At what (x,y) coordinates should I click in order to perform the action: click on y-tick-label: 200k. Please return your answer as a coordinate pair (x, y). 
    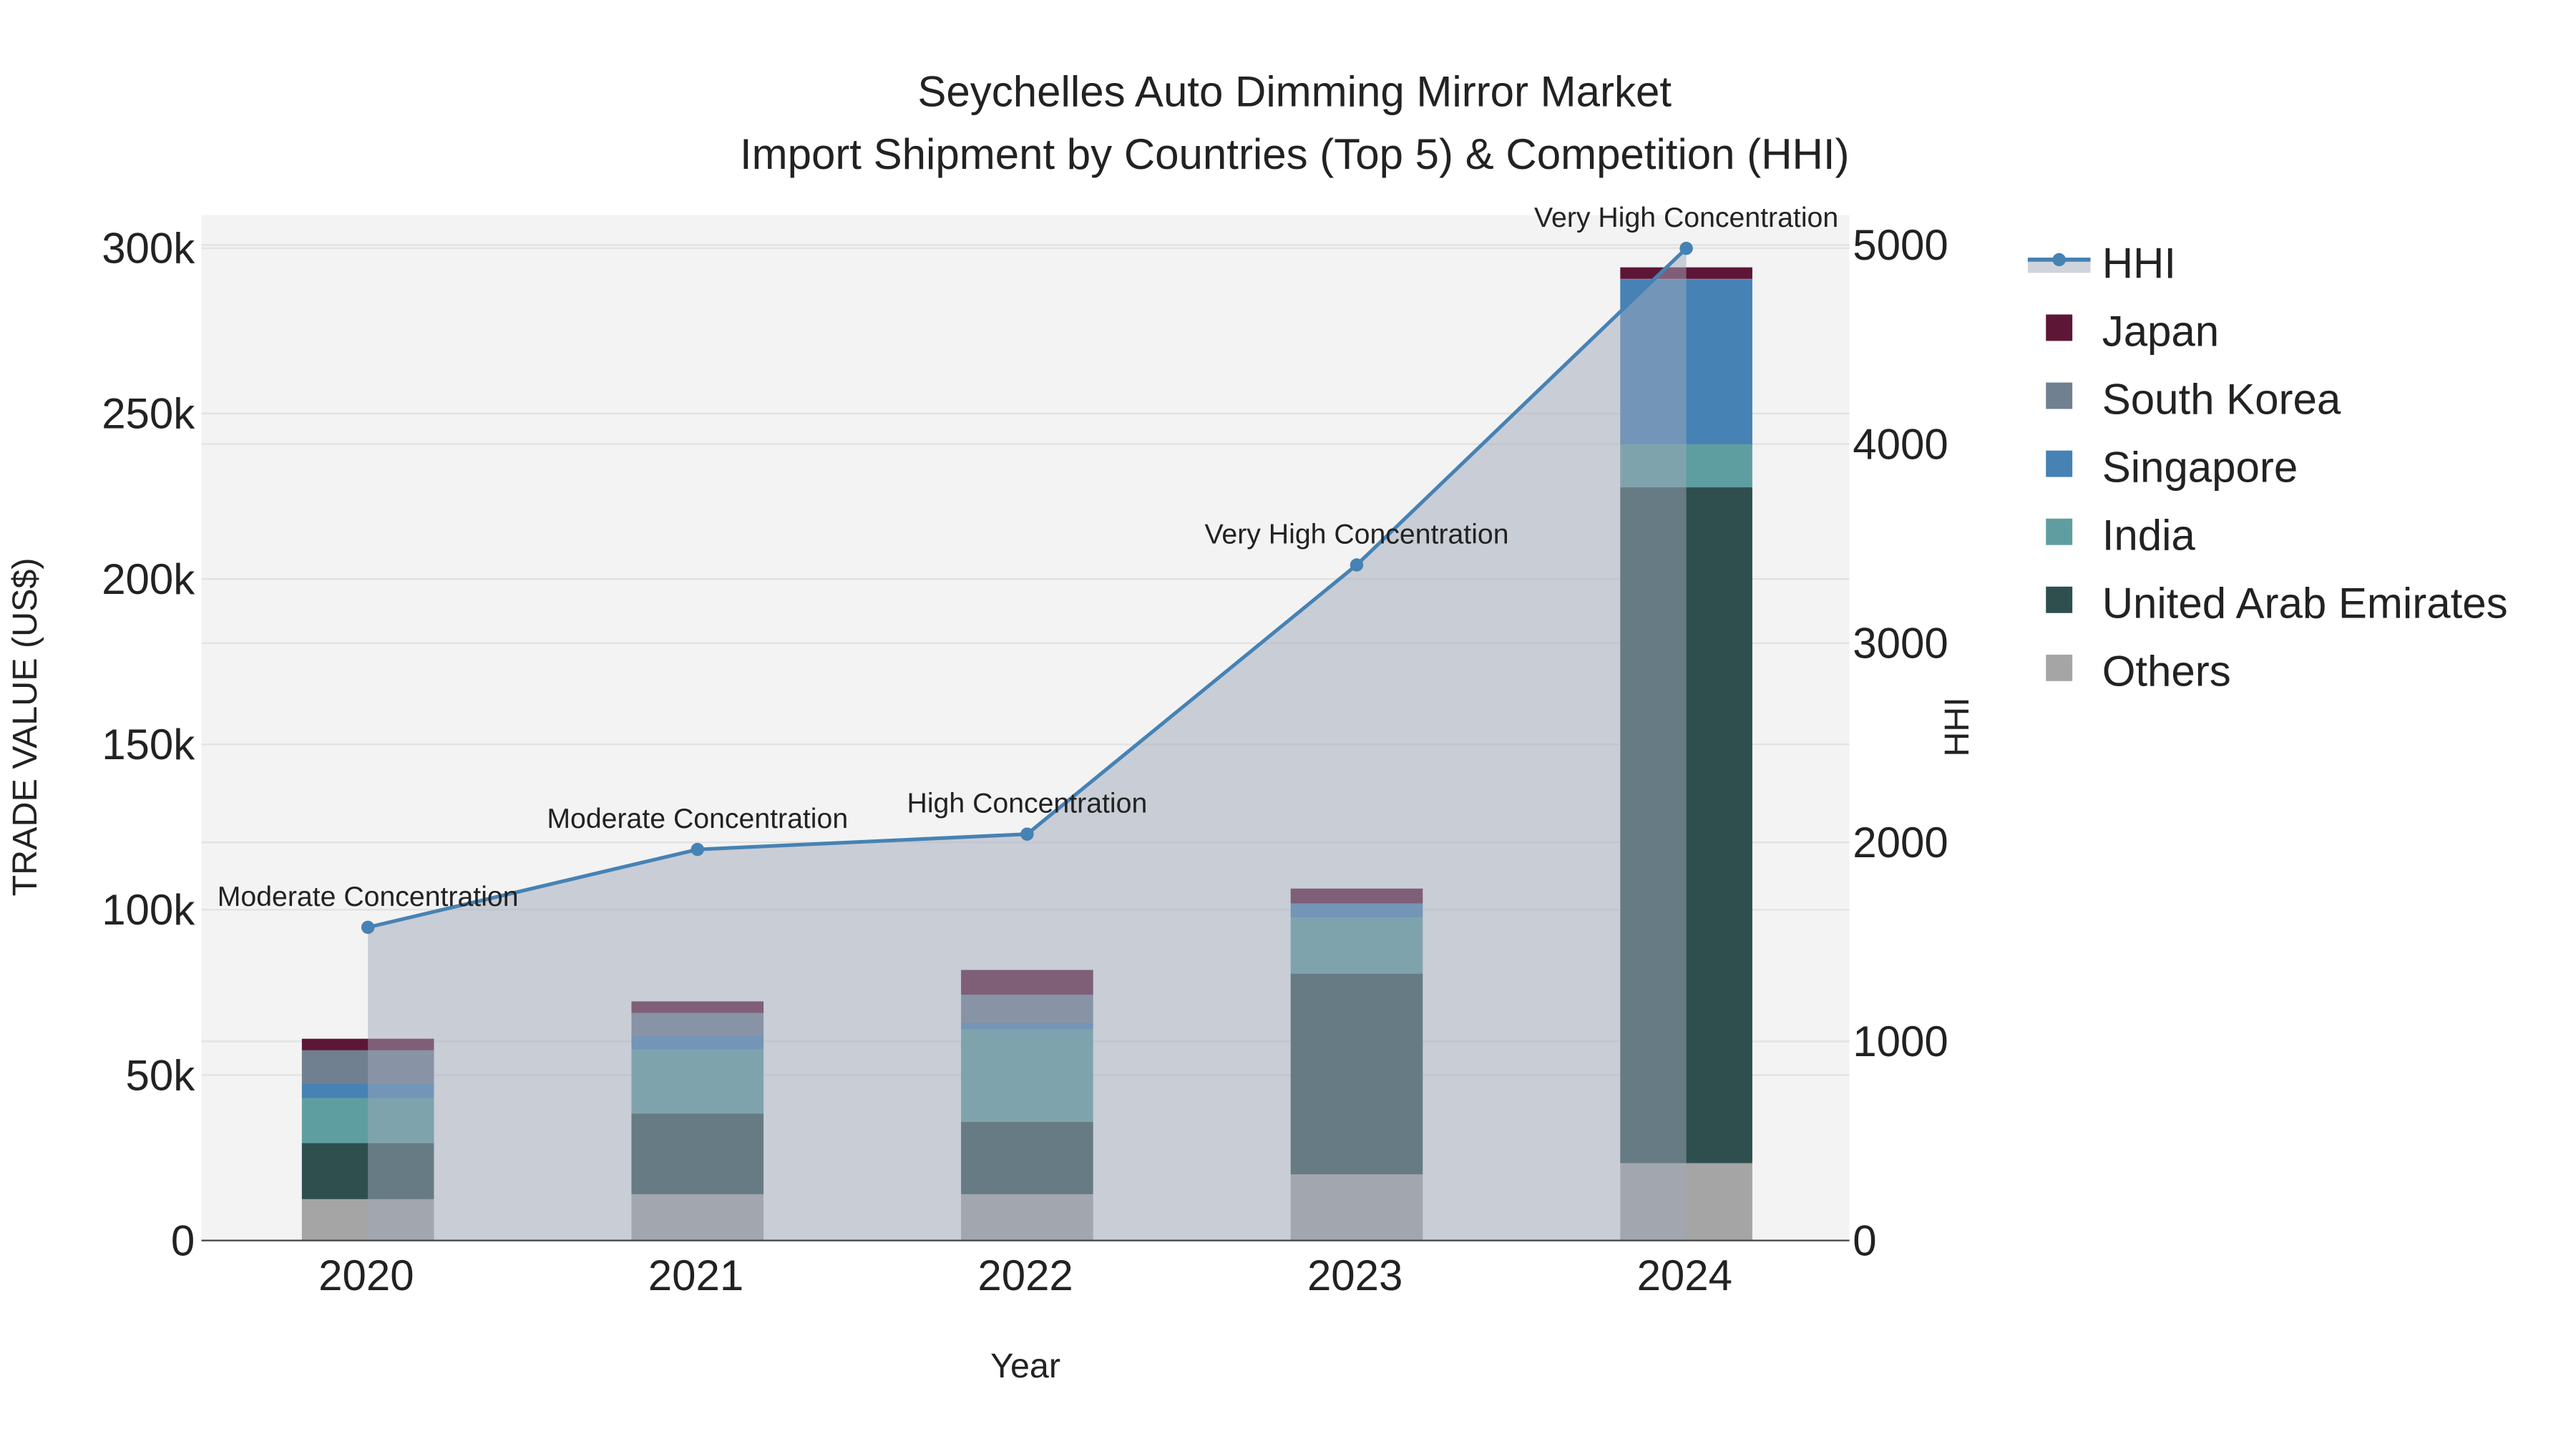
    Looking at the image, I should click on (148, 579).